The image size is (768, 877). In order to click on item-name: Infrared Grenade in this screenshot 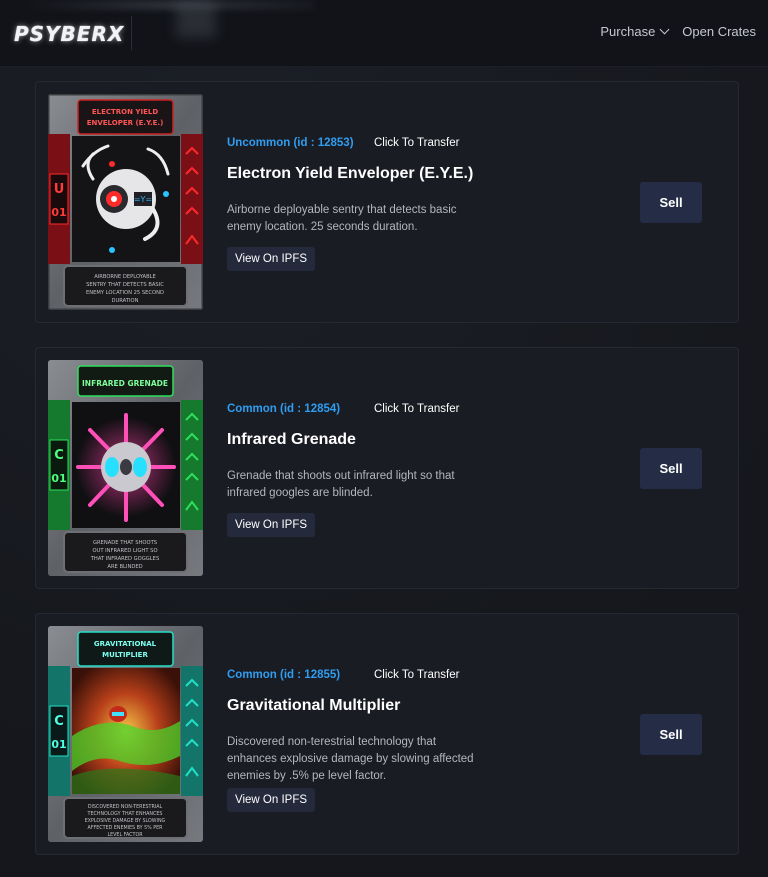, I will do `click(291, 439)`.